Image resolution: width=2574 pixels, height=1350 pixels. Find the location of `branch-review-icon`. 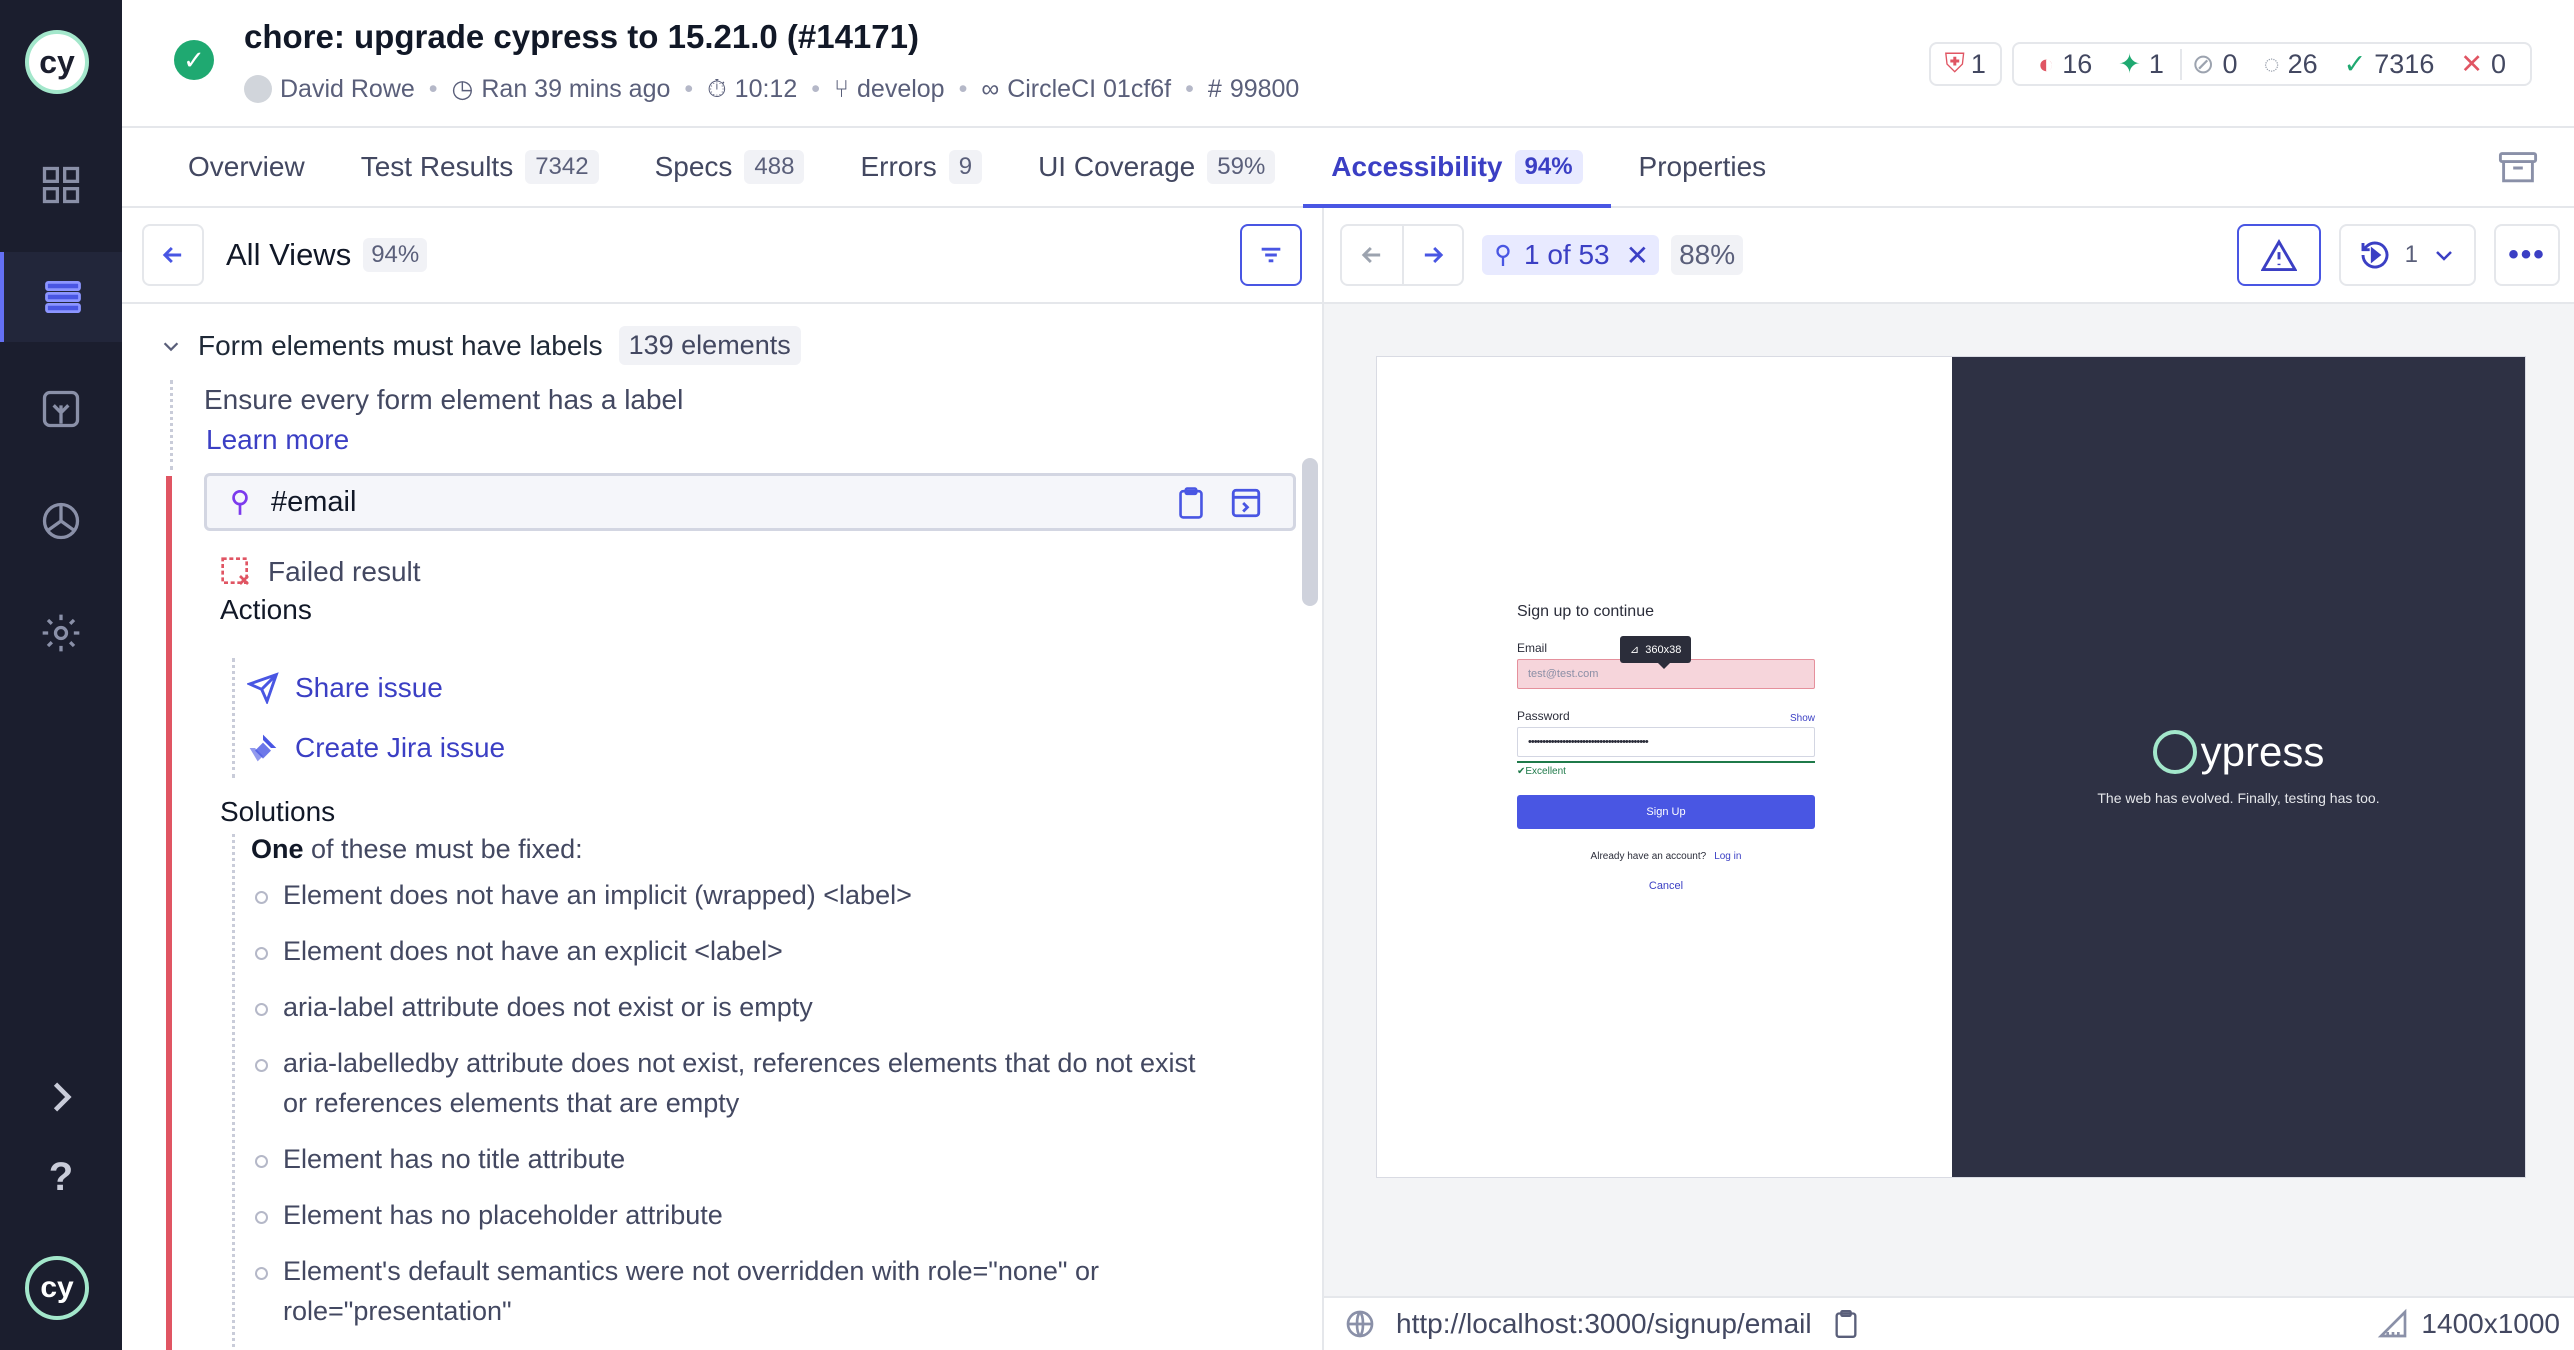

branch-review-icon is located at coordinates (61, 409).